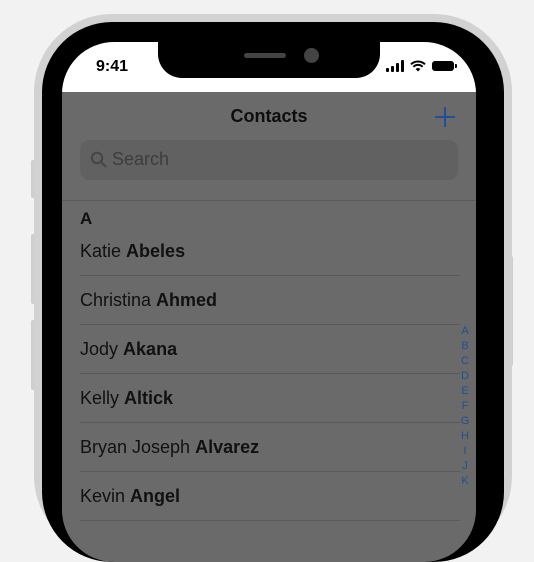 The width and height of the screenshot is (534, 562). I want to click on plus-icon, so click(445, 117).